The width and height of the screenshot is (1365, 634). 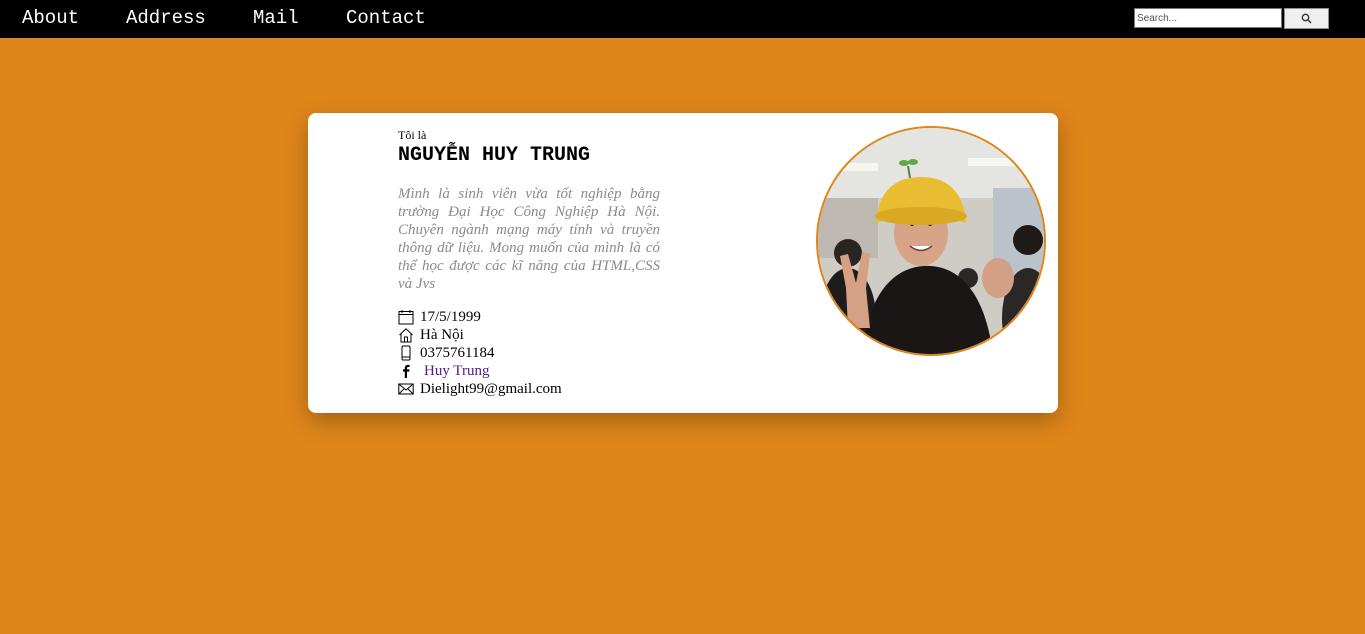 I want to click on info-row-address: Hà Nội, so click(x=431, y=335).